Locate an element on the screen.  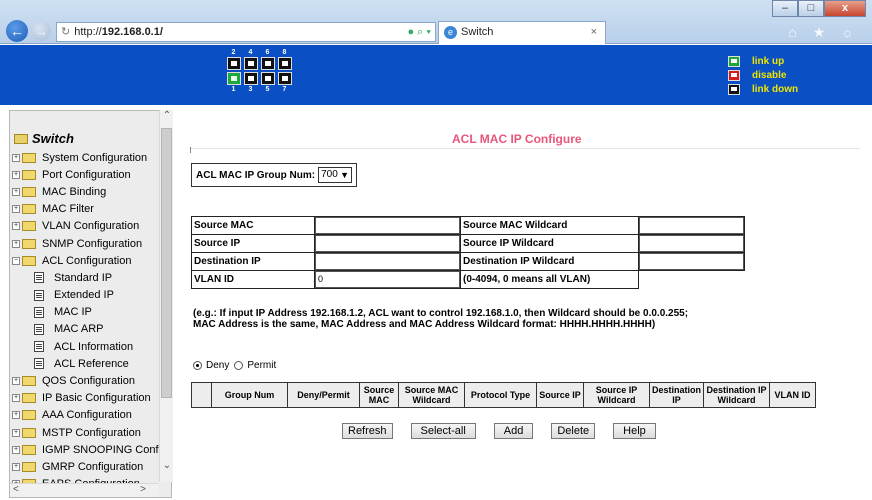
sidebar-item-label: MAC IP is located at coordinates (73, 312).